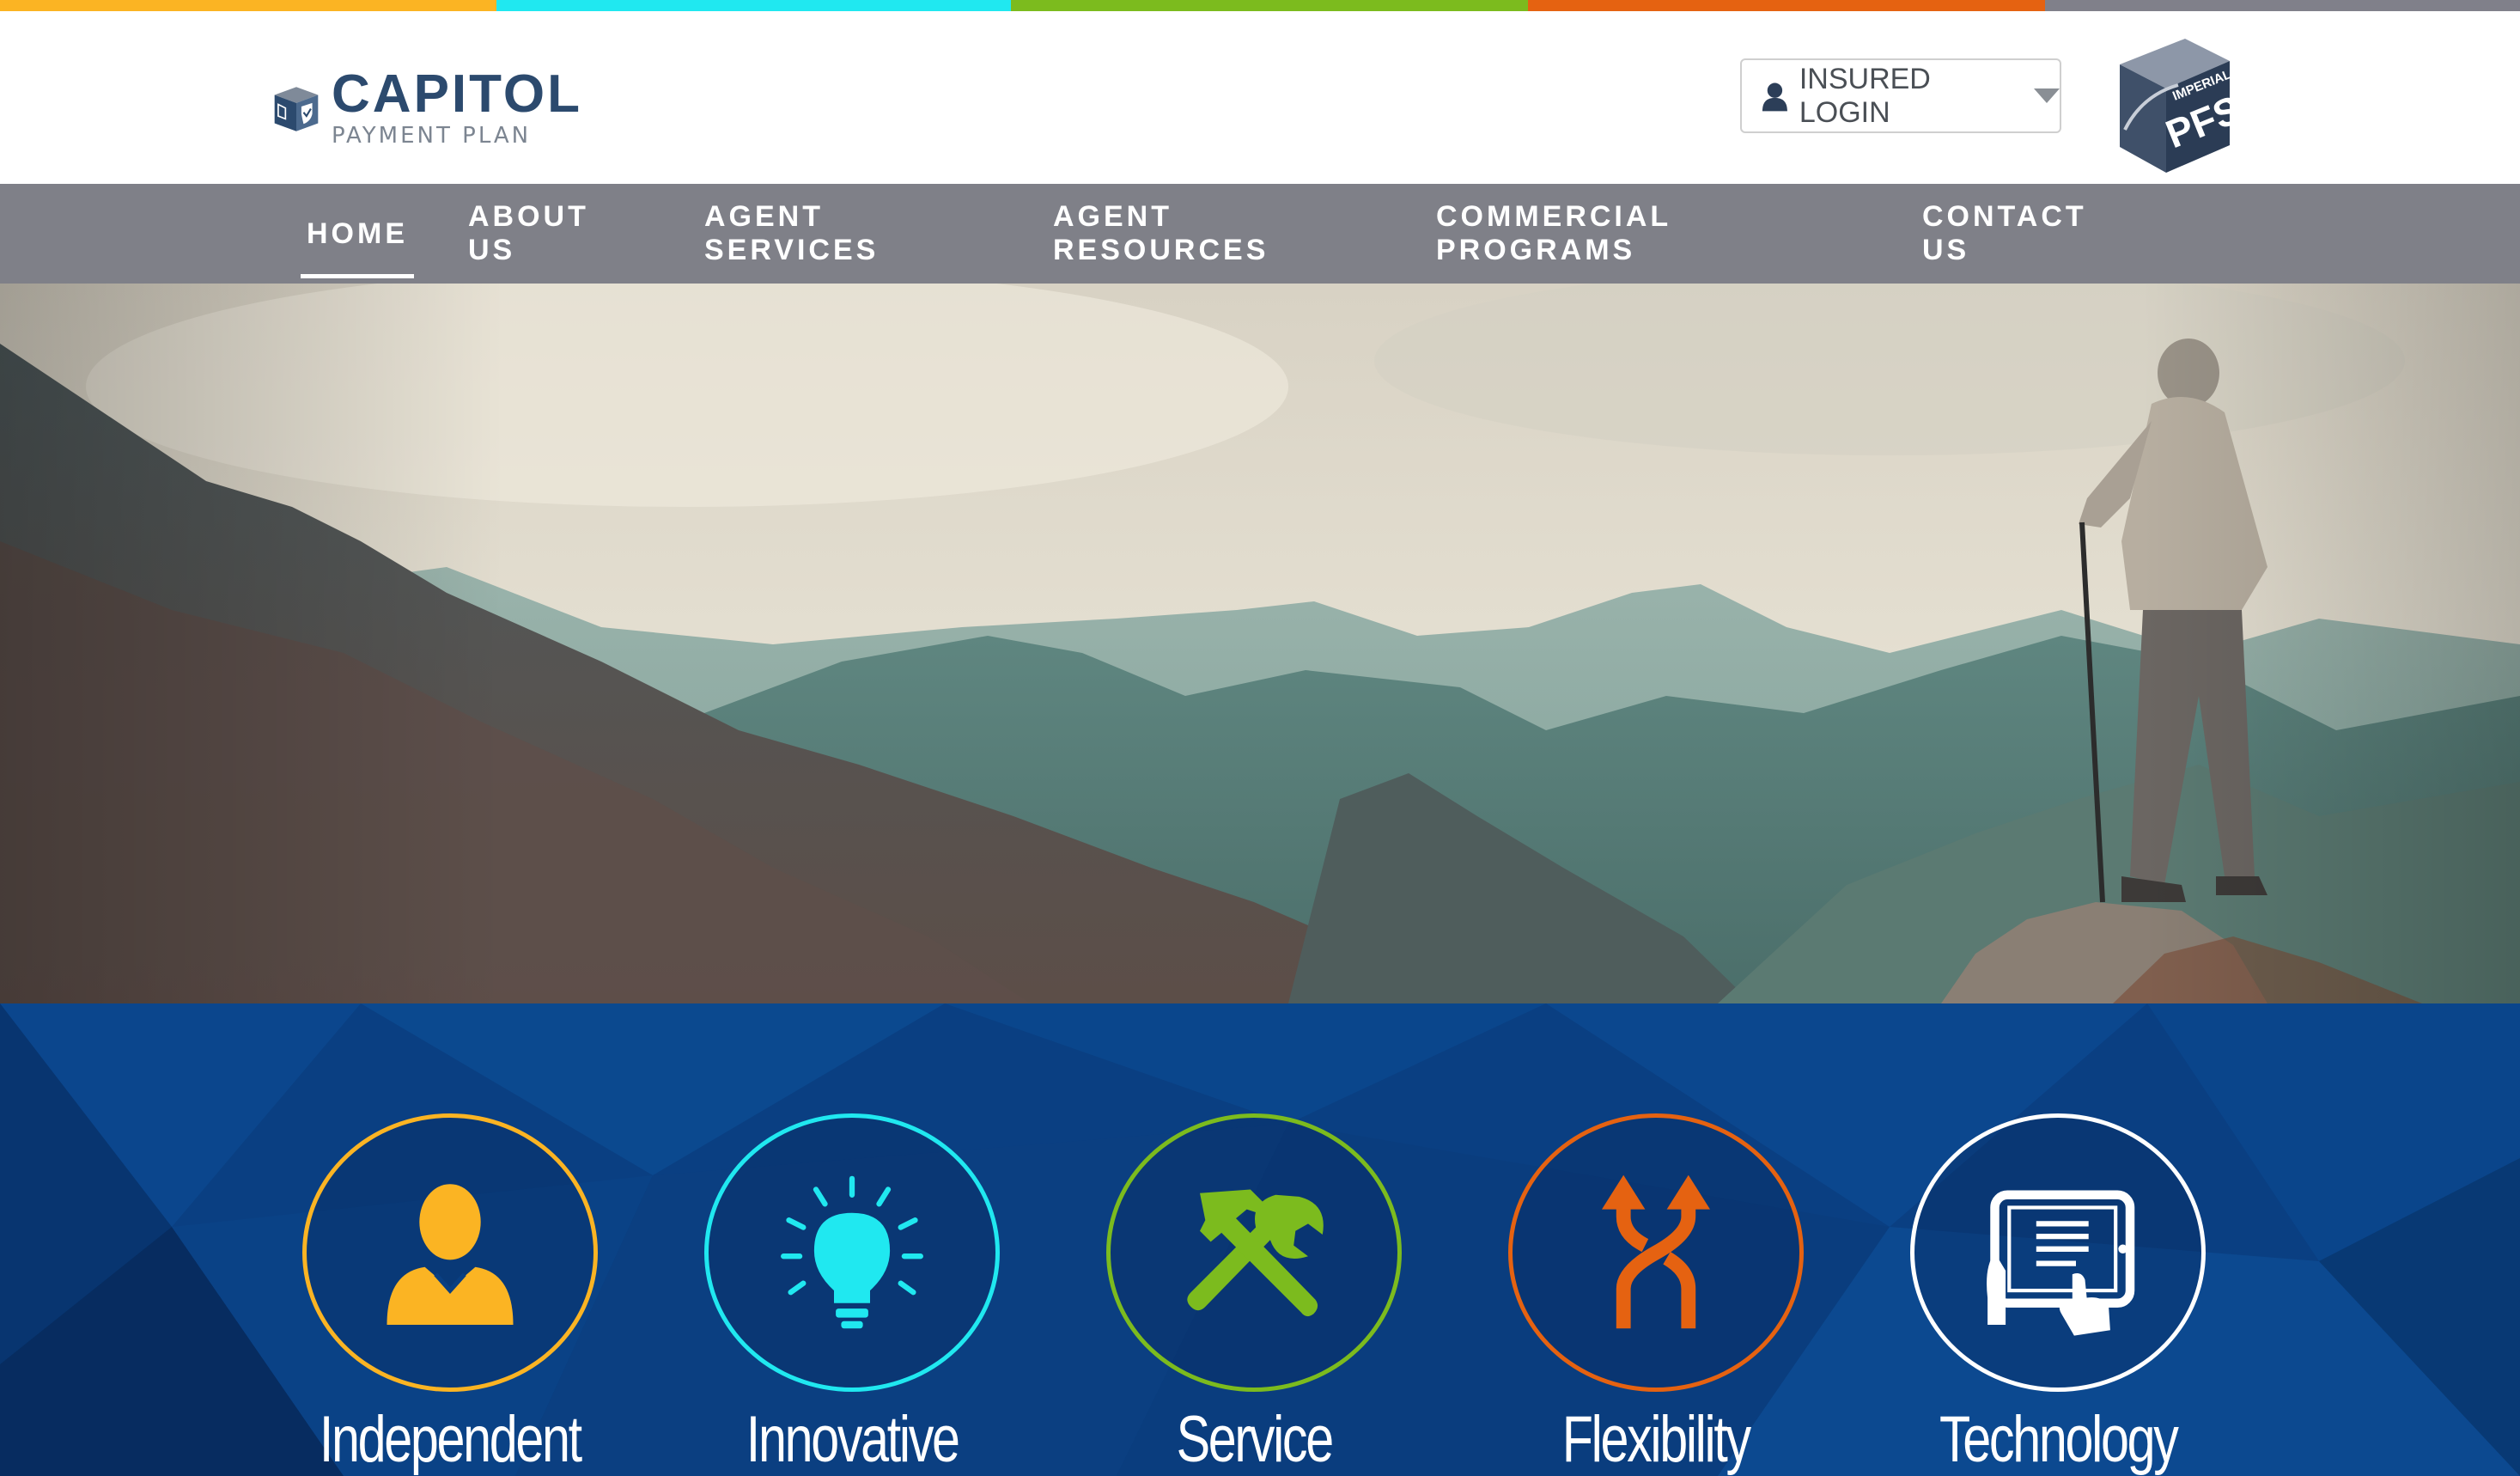  Describe the element at coordinates (557, 234) in the screenshot. I see `nav-about-us: ABOUT US` at that location.